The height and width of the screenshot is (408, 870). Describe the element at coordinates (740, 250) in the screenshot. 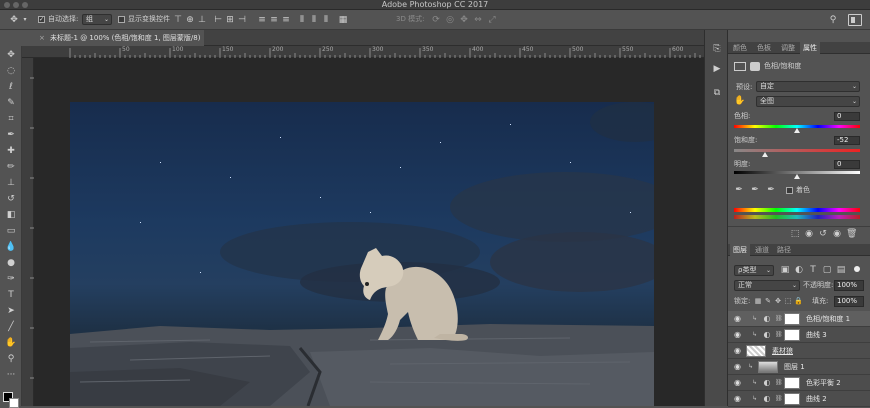

I see `tab-layers: 图层` at that location.